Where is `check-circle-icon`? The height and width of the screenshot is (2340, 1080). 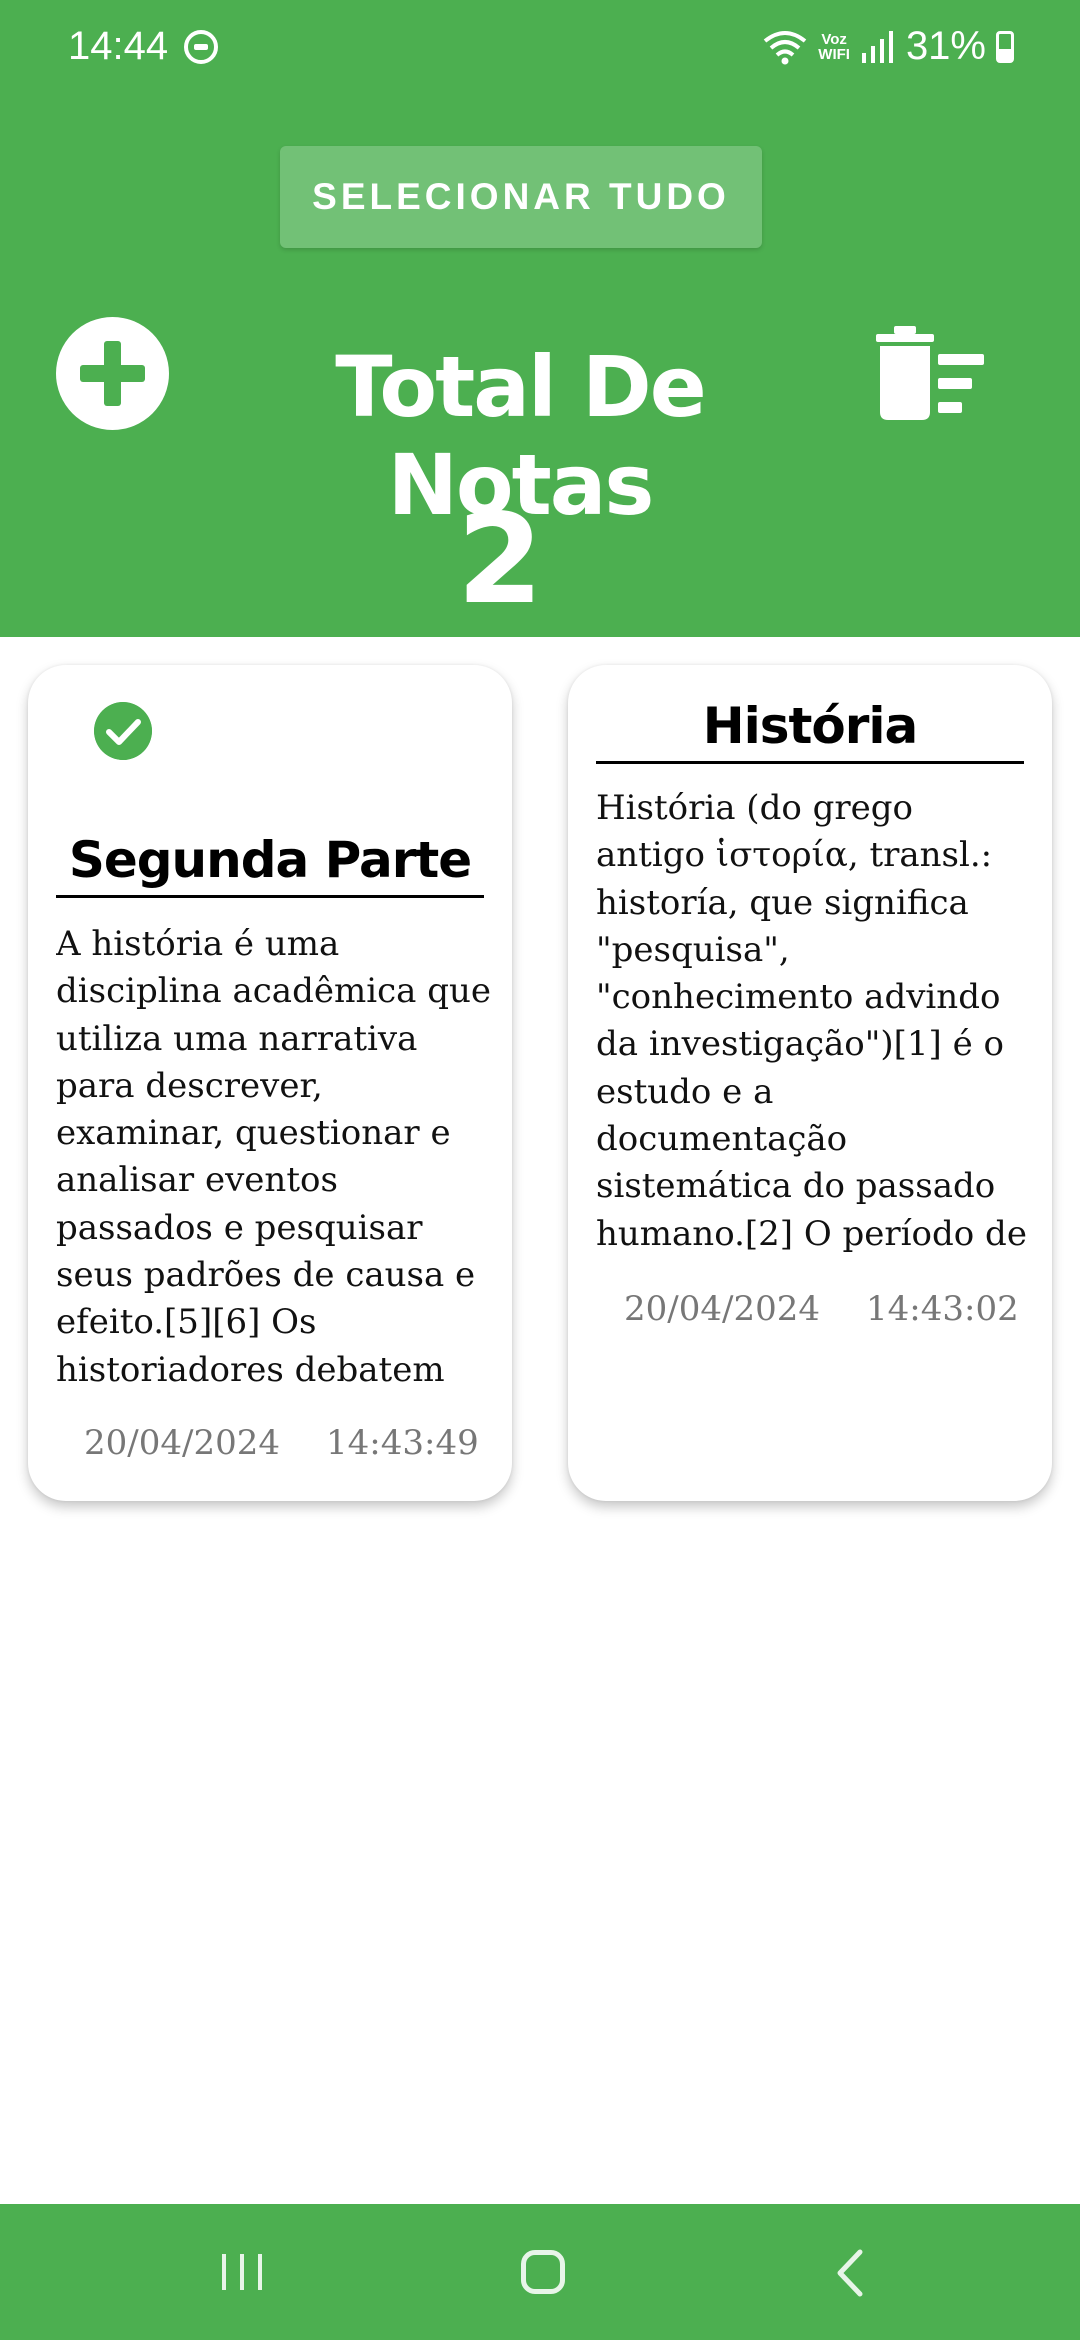 check-circle-icon is located at coordinates (123, 731).